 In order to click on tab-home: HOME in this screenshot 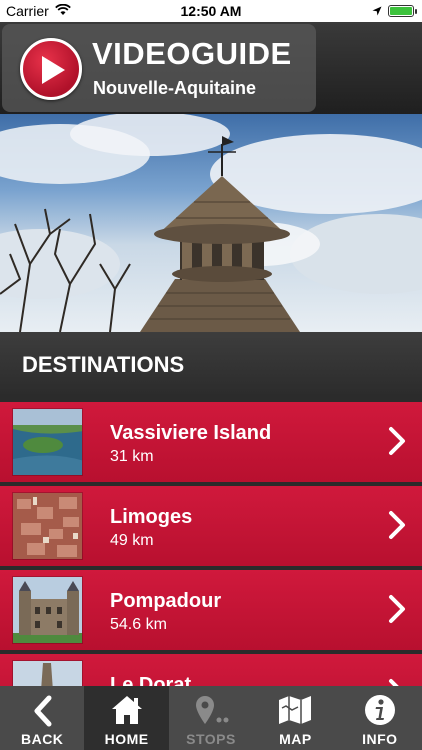, I will do `click(126, 718)`.